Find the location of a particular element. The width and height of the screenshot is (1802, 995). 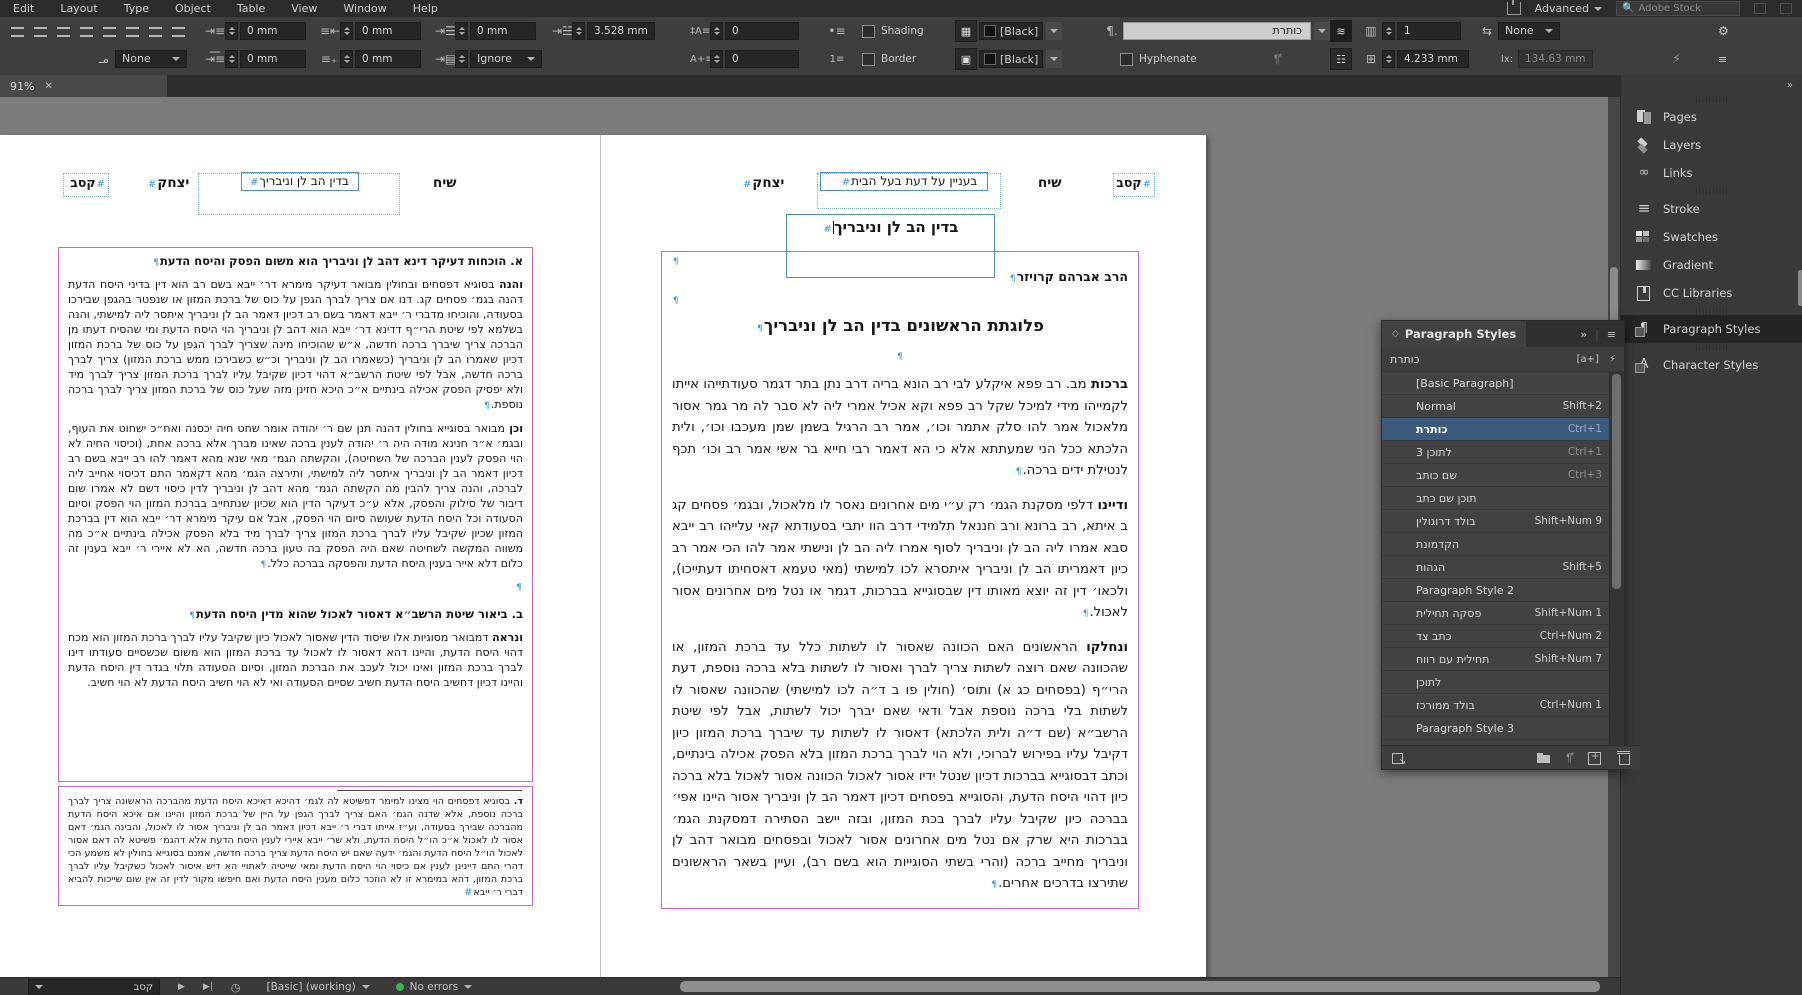

justify-last-center-button is located at coordinates (109, 31).